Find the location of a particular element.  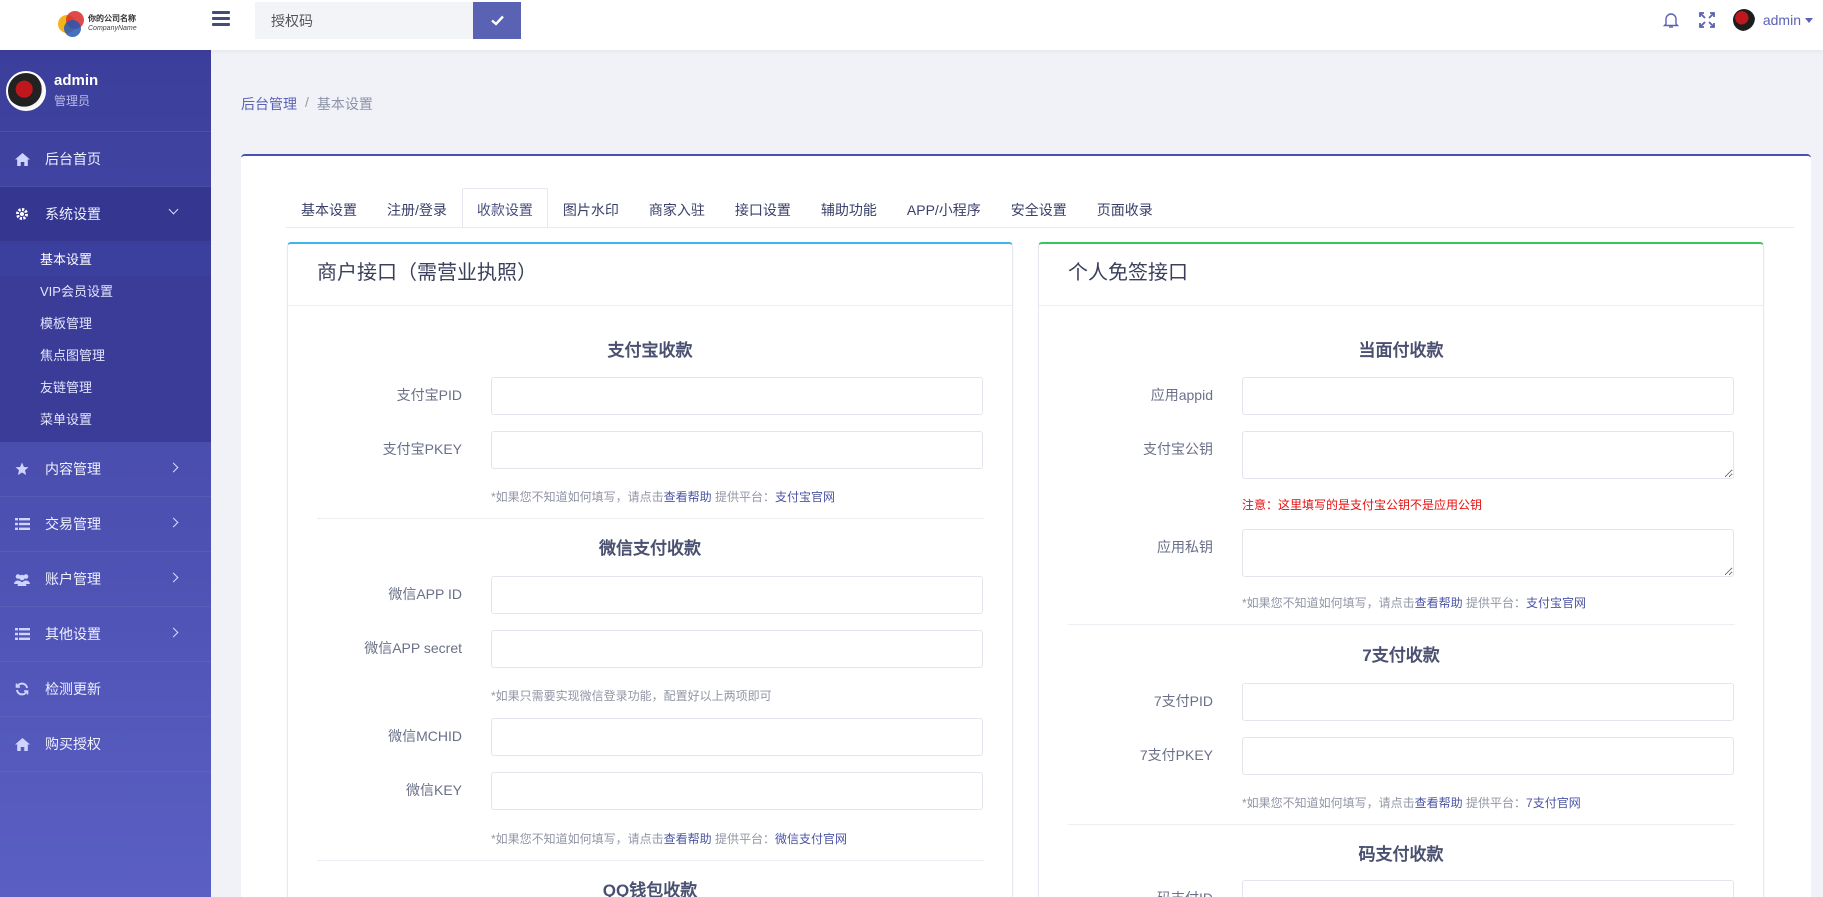

sidebar-item-content: 内容管理 is located at coordinates (105, 469).